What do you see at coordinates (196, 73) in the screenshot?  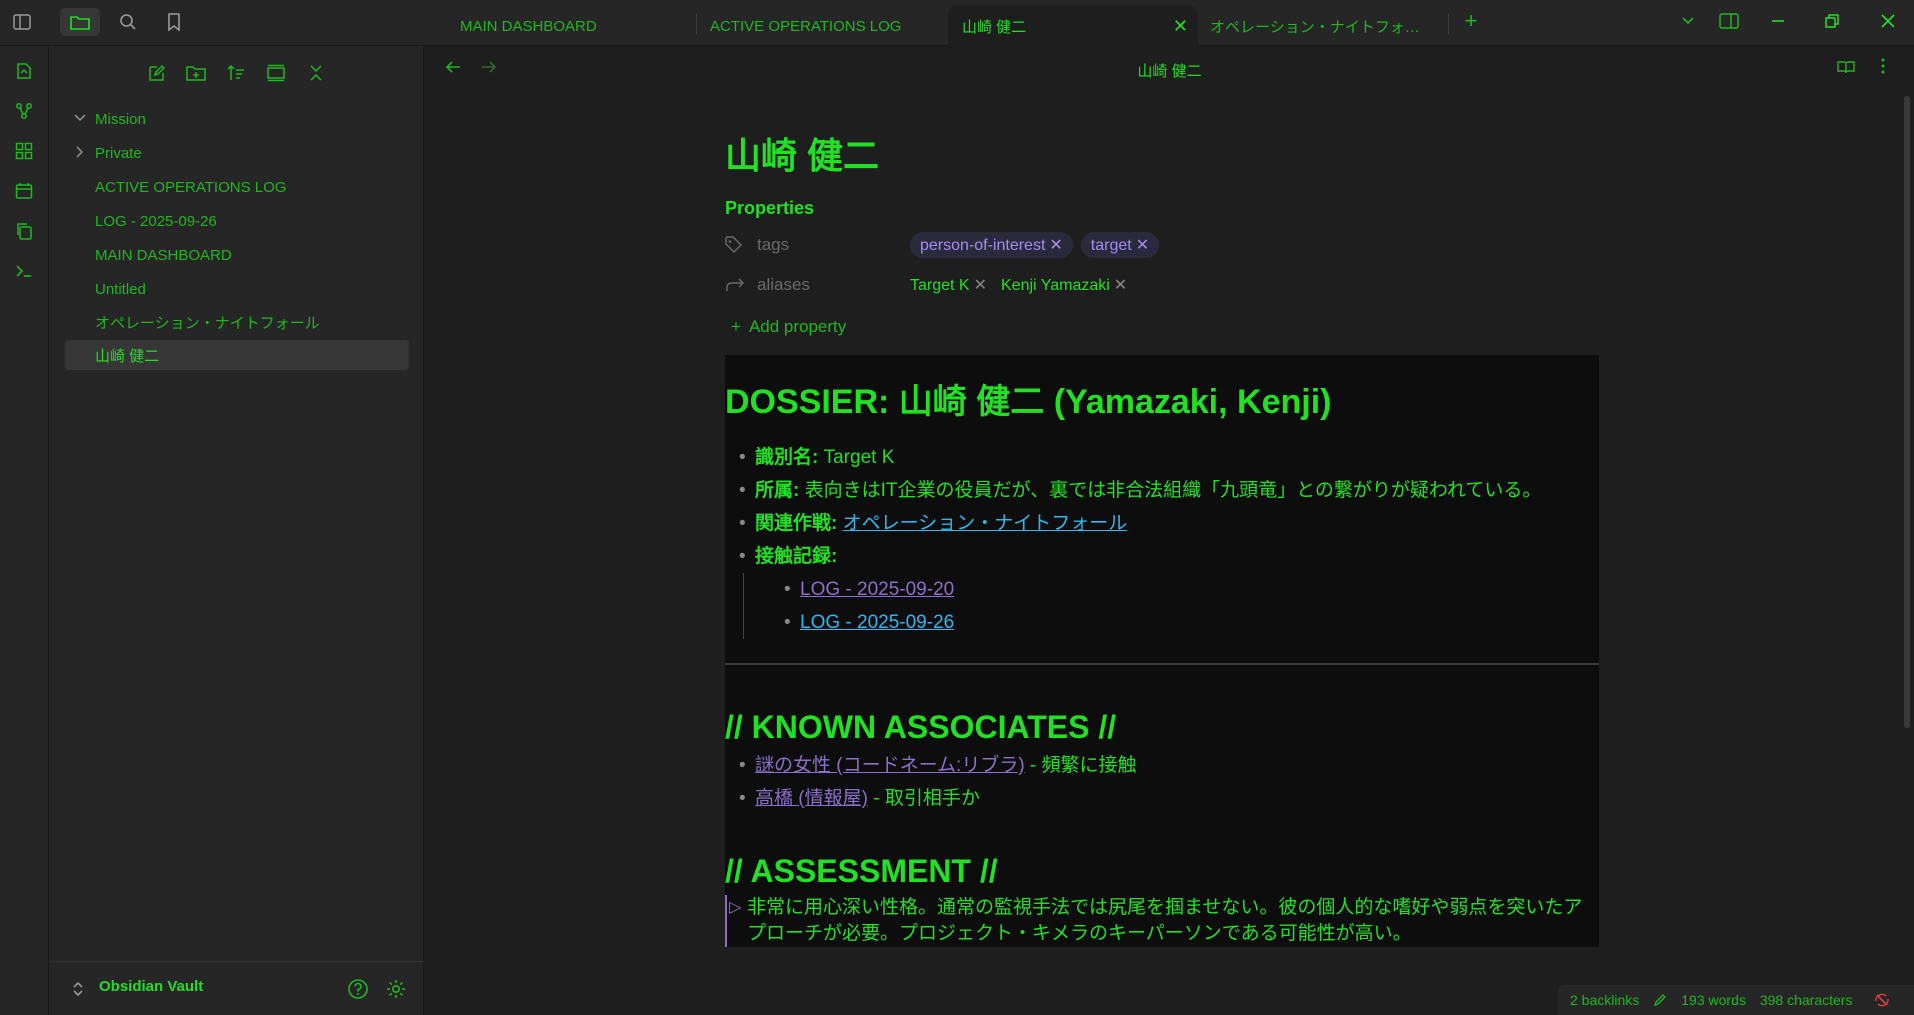 I see `new-folder-icon` at bounding box center [196, 73].